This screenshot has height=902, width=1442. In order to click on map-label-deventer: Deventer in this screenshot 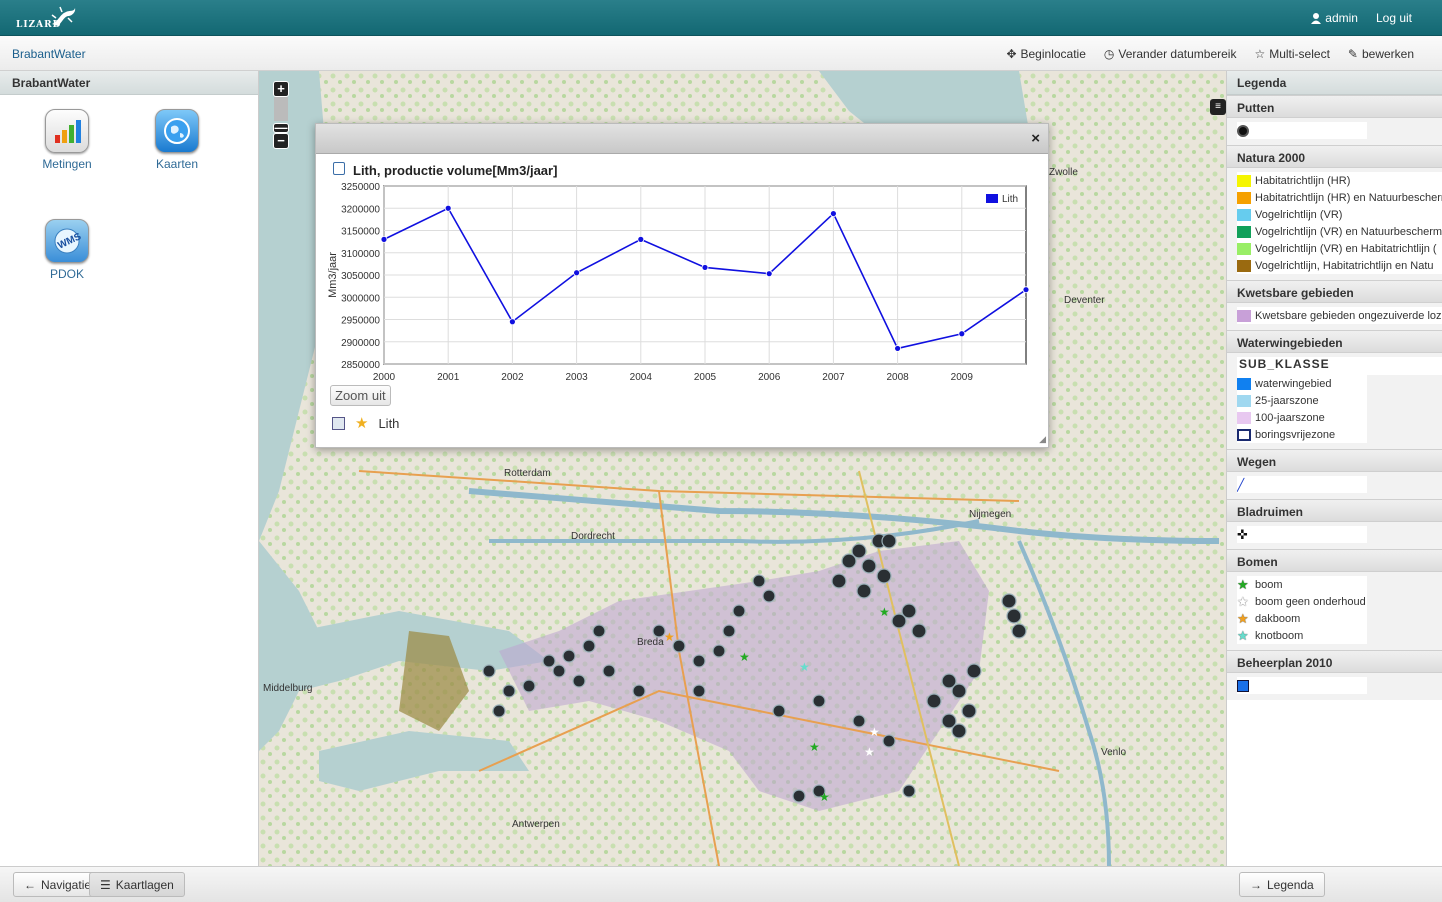, I will do `click(1084, 300)`.